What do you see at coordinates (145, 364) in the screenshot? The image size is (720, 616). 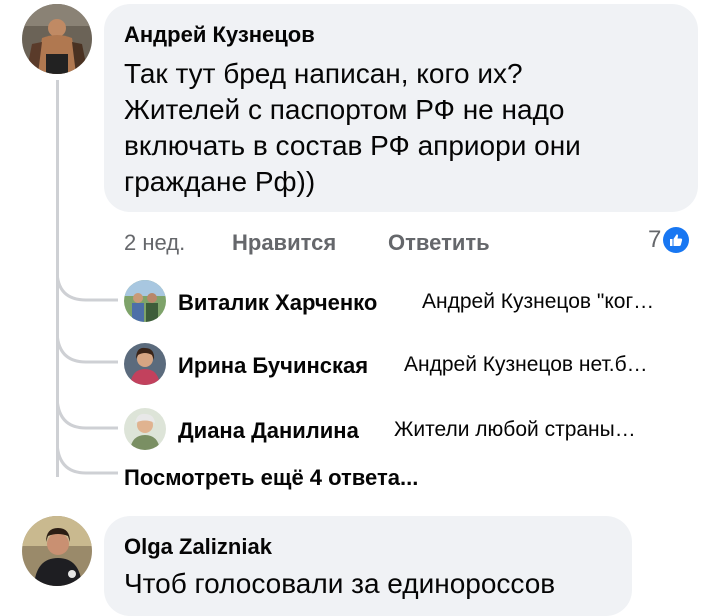 I see `avatar-irina` at bounding box center [145, 364].